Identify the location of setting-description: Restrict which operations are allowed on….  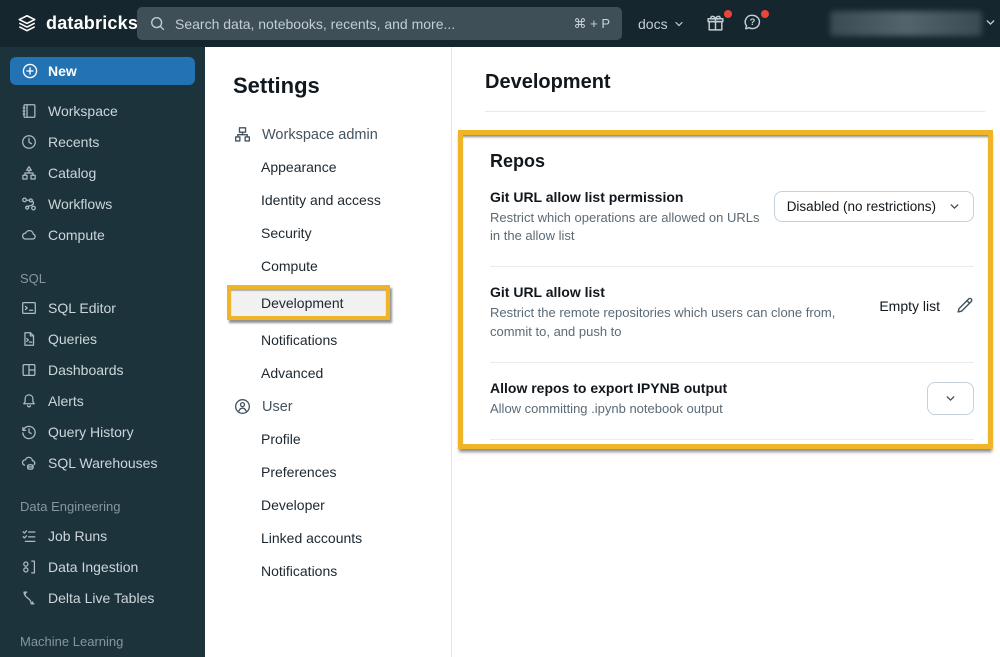
(625, 227).